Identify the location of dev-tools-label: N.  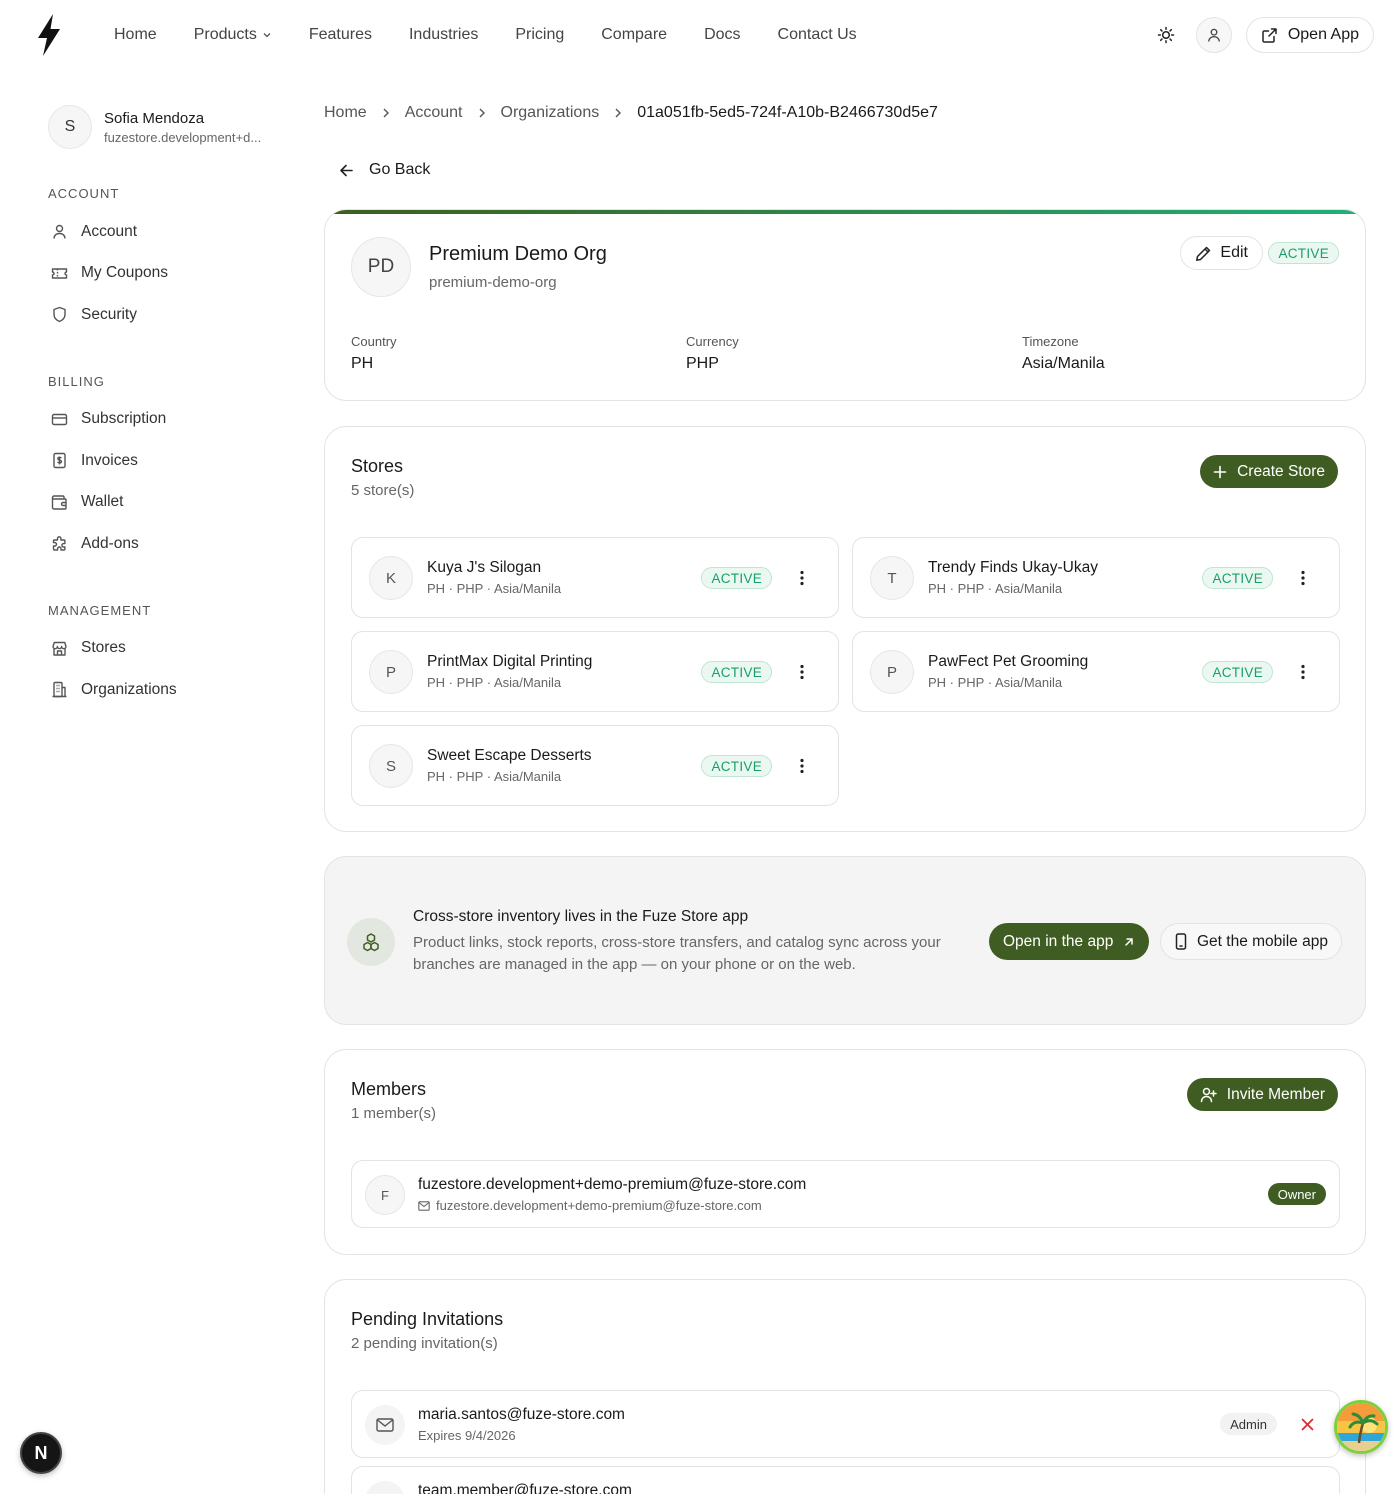
(41, 1452).